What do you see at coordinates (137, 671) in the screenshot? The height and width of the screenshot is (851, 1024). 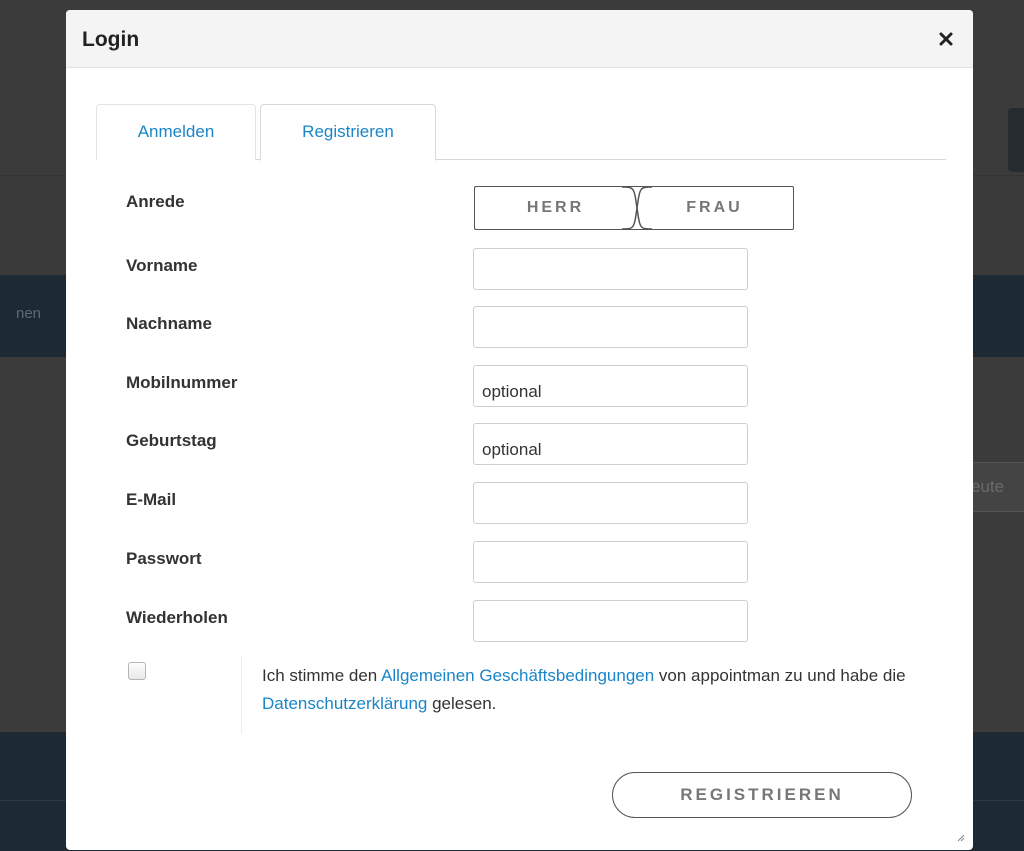 I see `terms-checkbox` at bounding box center [137, 671].